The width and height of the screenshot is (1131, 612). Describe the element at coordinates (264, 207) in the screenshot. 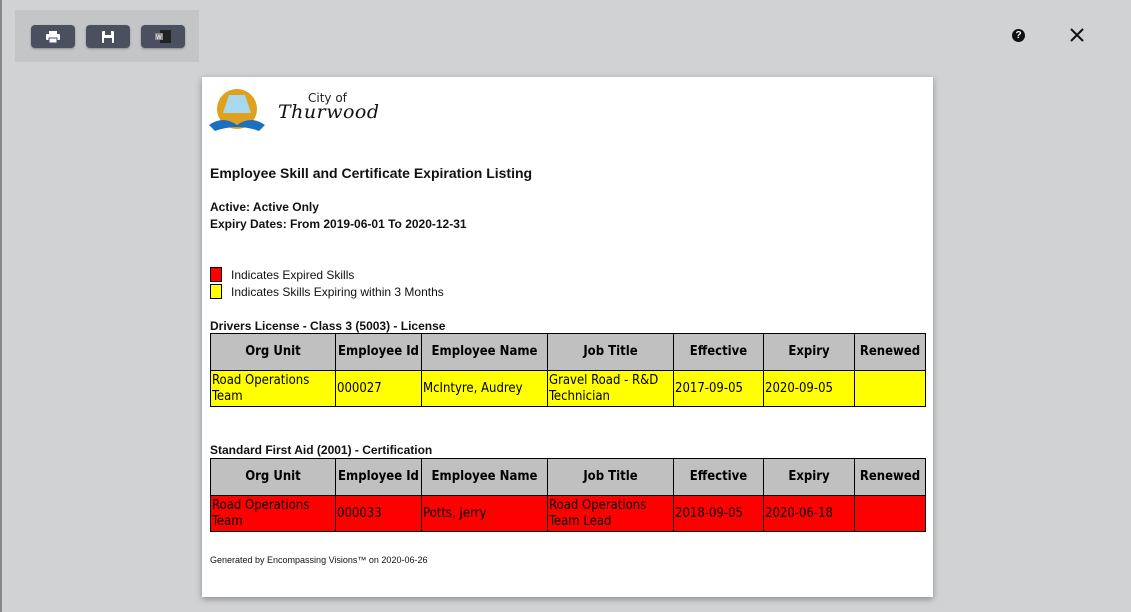

I see `filter-active: Active: Active Only` at that location.